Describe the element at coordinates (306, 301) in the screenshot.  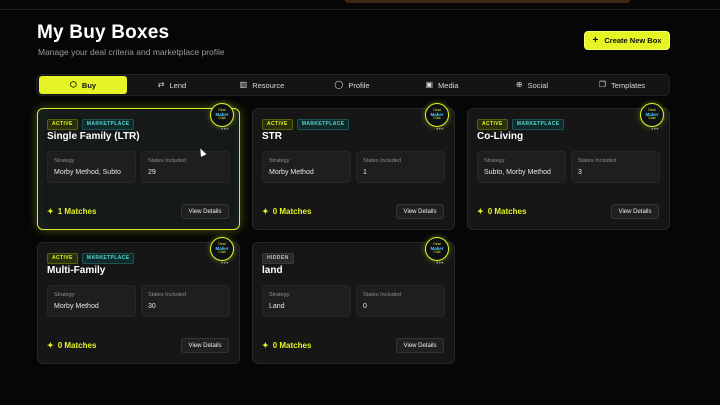
I see `strategy-box: Strategy Land` at that location.